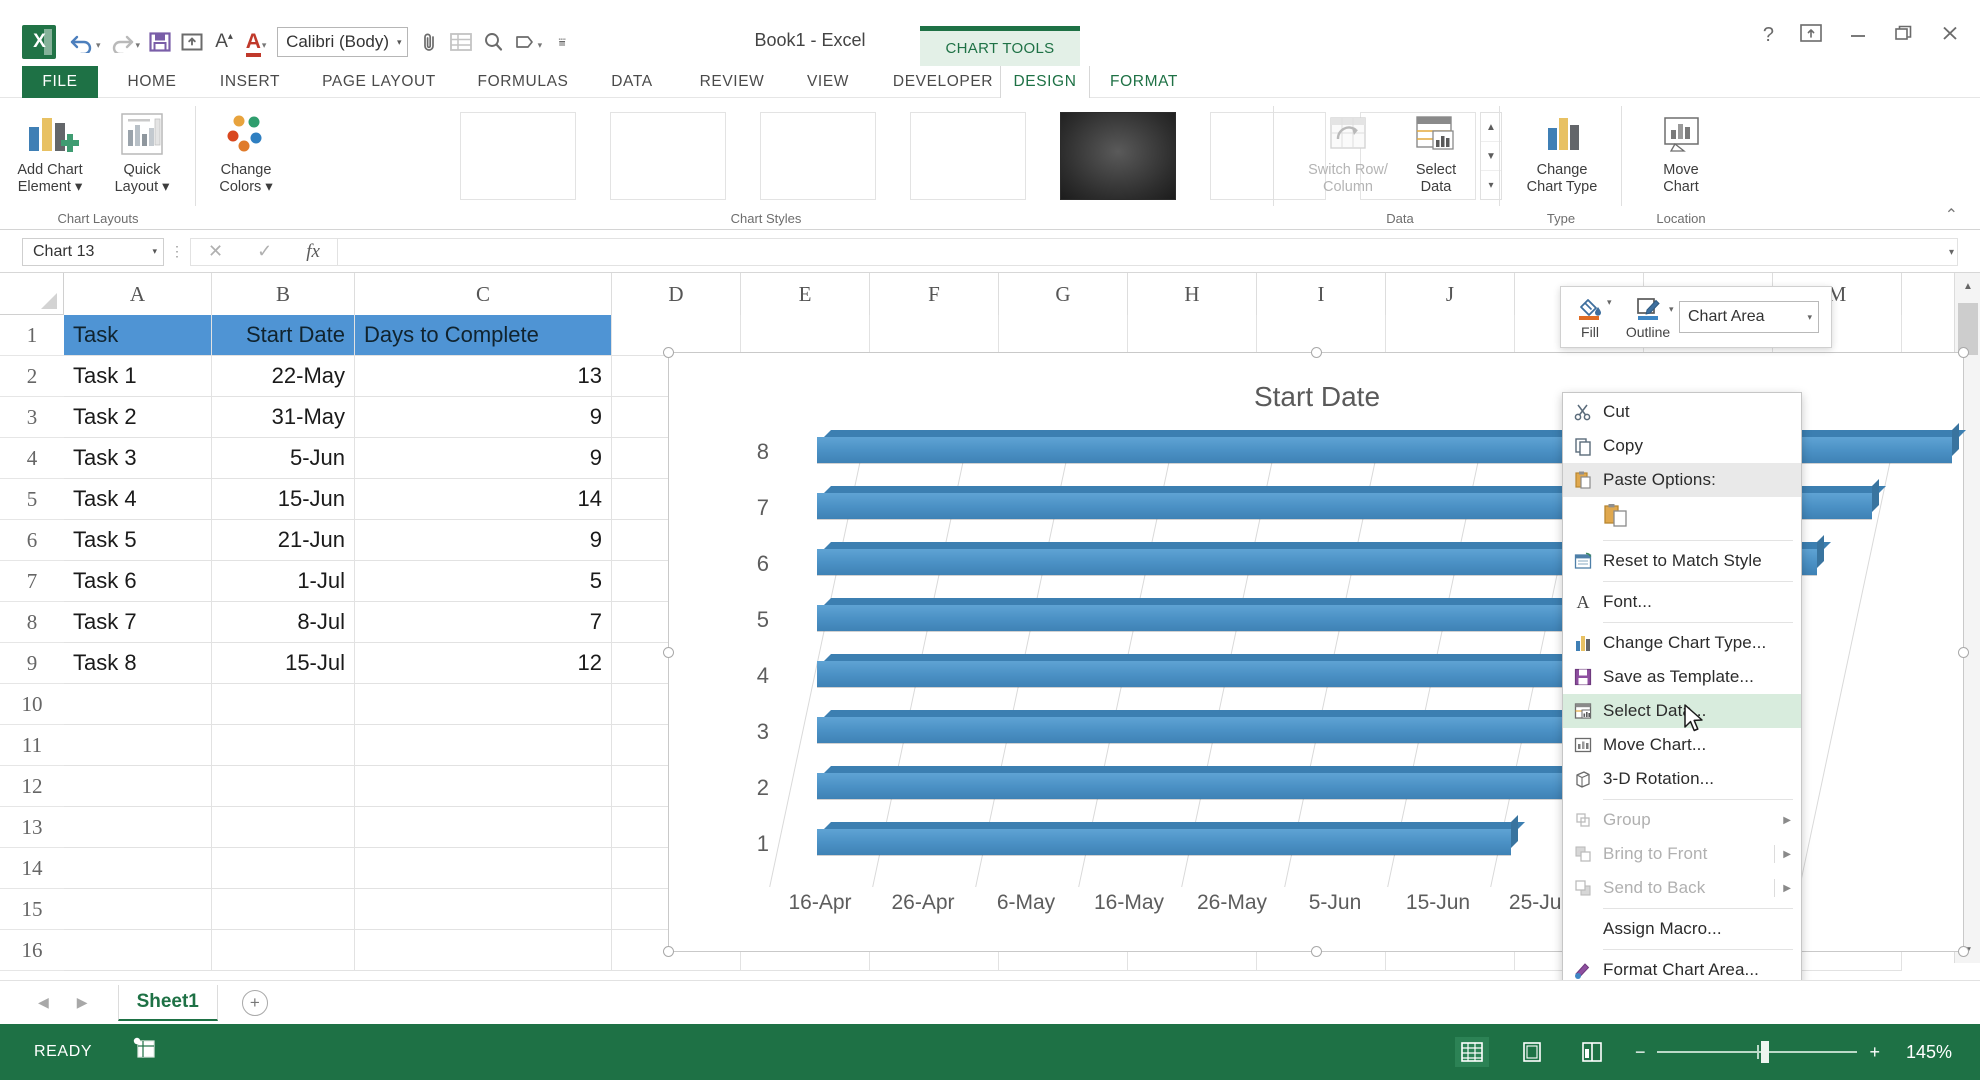  I want to click on tab-review: REVIEW, so click(732, 82).